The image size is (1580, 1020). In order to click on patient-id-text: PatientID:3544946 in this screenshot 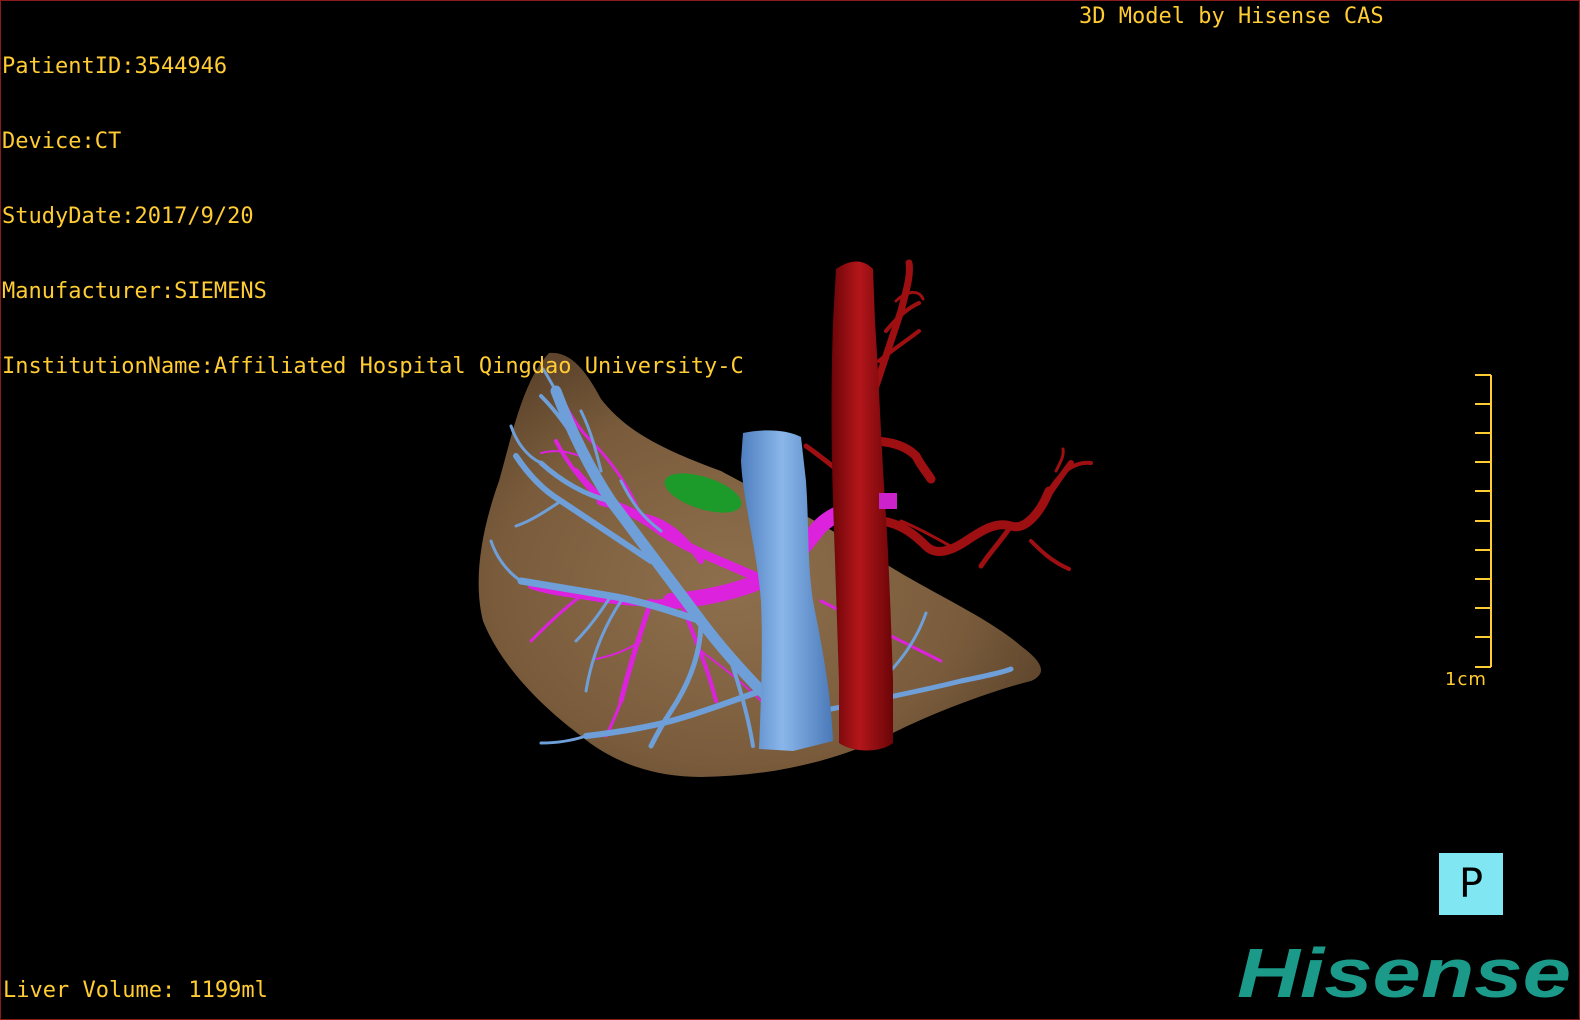, I will do `click(115, 66)`.